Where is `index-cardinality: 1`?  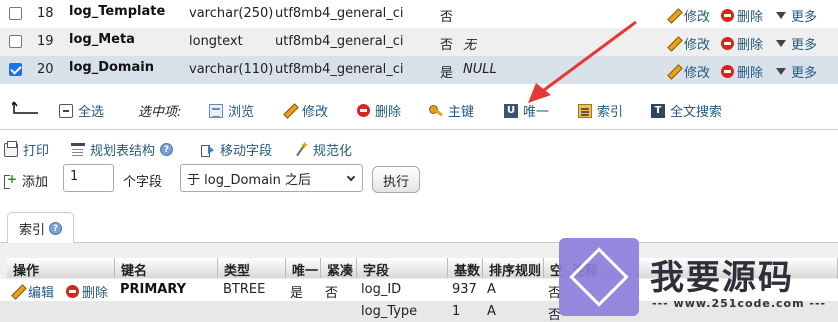
index-cardinality: 1 is located at coordinates (456, 311).